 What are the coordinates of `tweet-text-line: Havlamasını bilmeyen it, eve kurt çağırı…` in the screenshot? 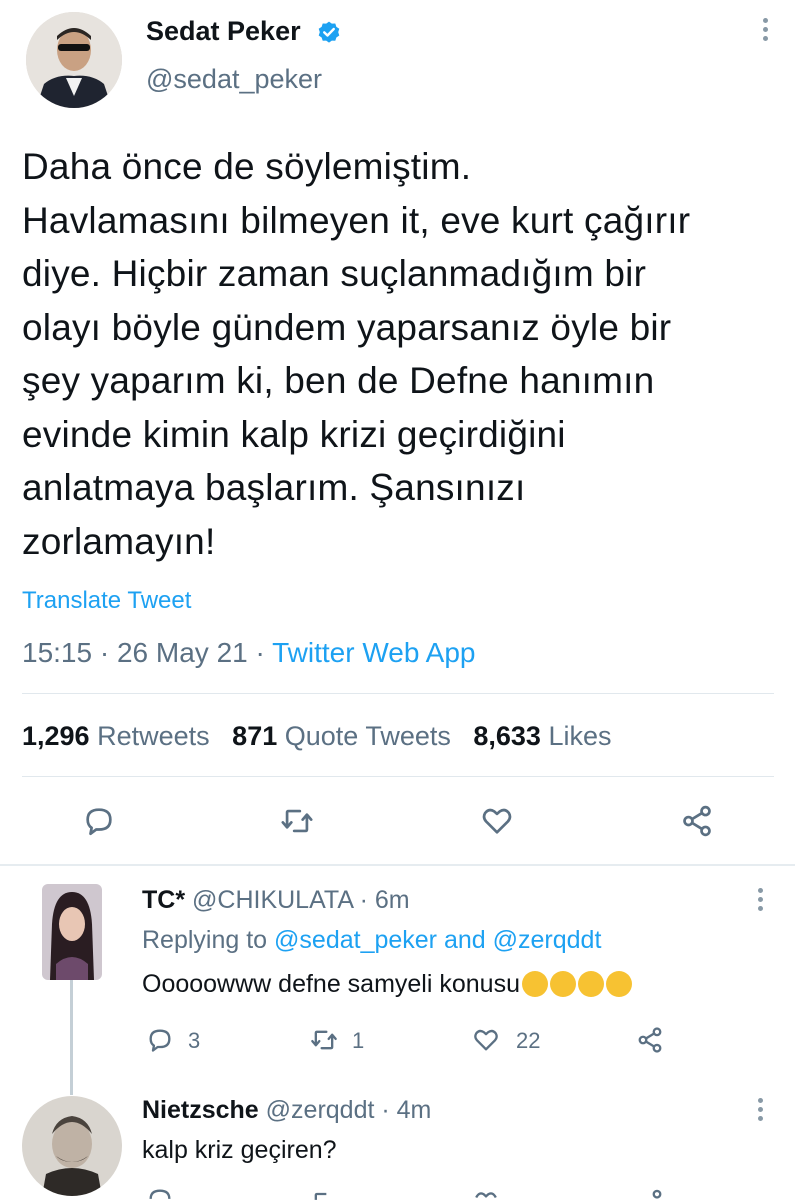 It's located at (356, 220).